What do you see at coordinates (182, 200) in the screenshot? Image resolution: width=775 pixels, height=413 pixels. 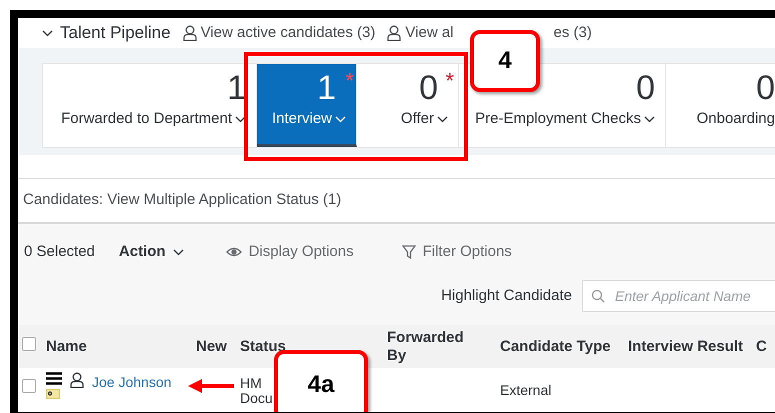 I see `section-title: Candidates: View Multiple Application Status (1)` at bounding box center [182, 200].